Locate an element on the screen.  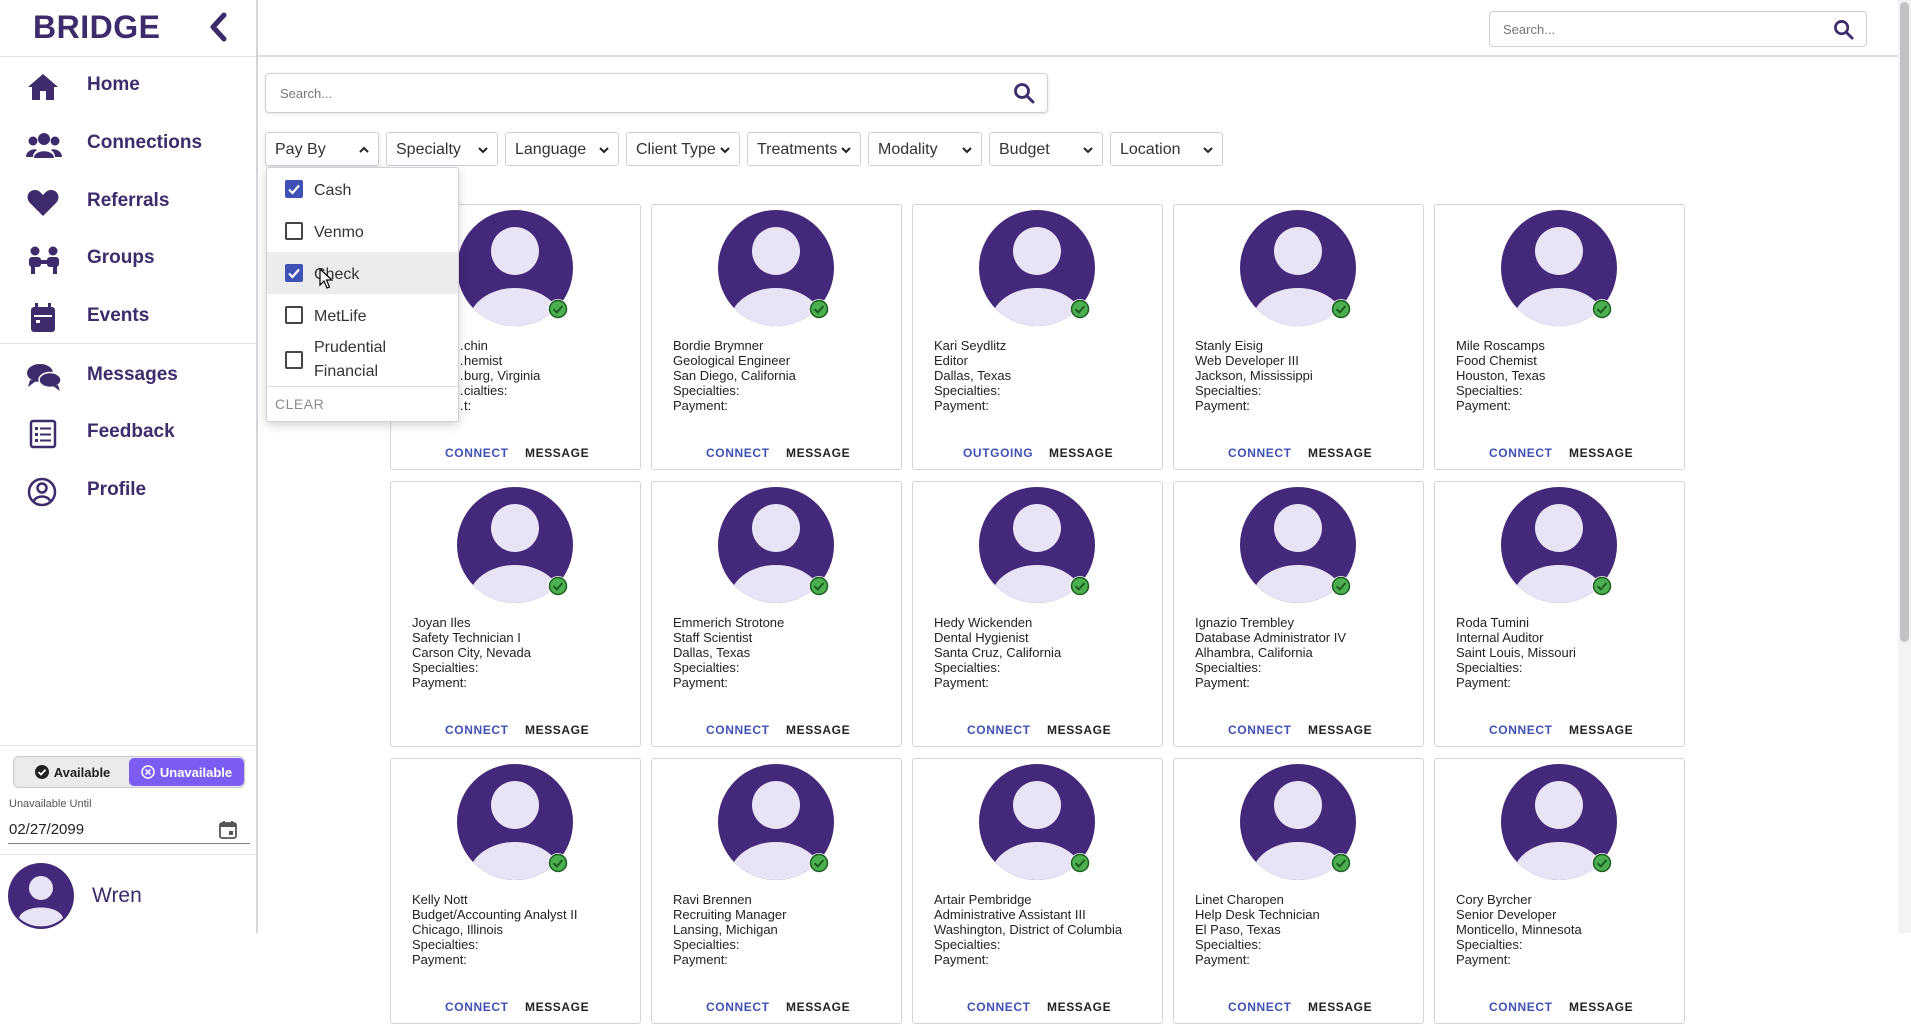
unavailable-button: Unavailable is located at coordinates (186, 772).